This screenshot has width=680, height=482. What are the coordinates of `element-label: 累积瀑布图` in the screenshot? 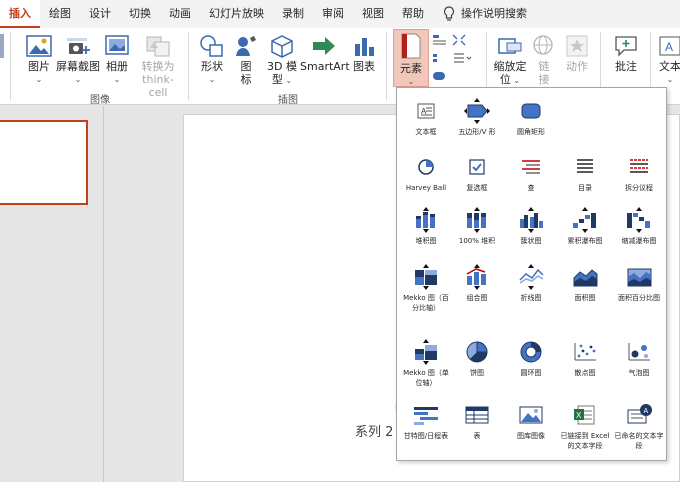 It's located at (585, 241).